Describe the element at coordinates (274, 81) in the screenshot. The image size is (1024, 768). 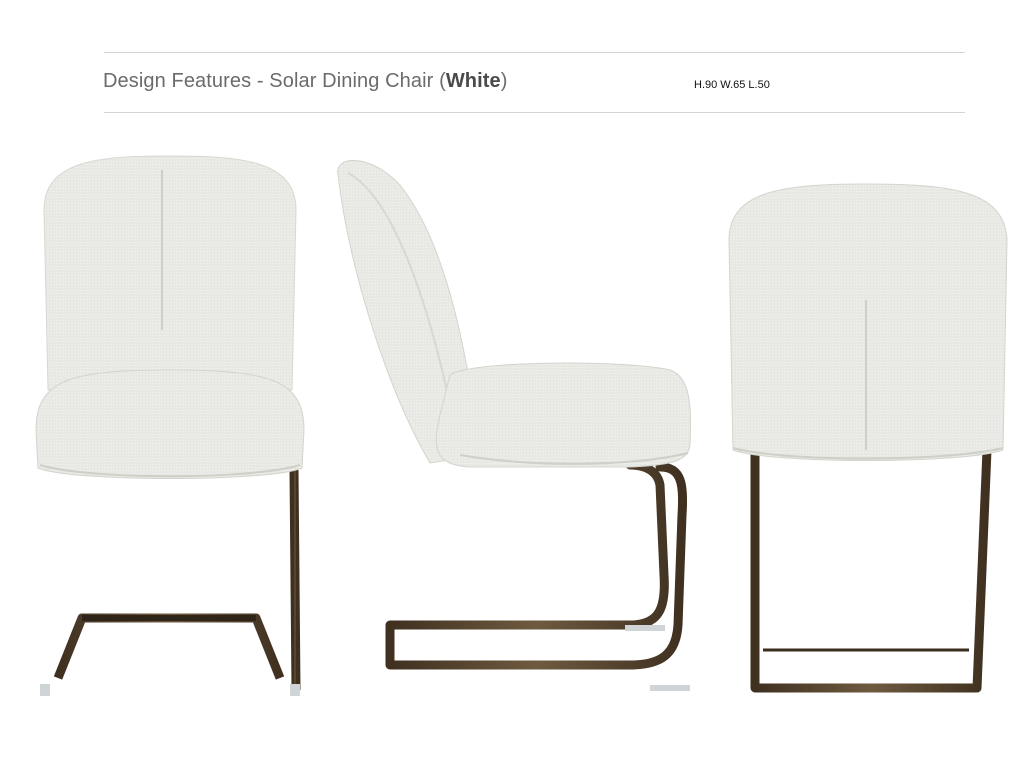
I see `title-prefix: Design Features - Solar Dining Chair (` at that location.